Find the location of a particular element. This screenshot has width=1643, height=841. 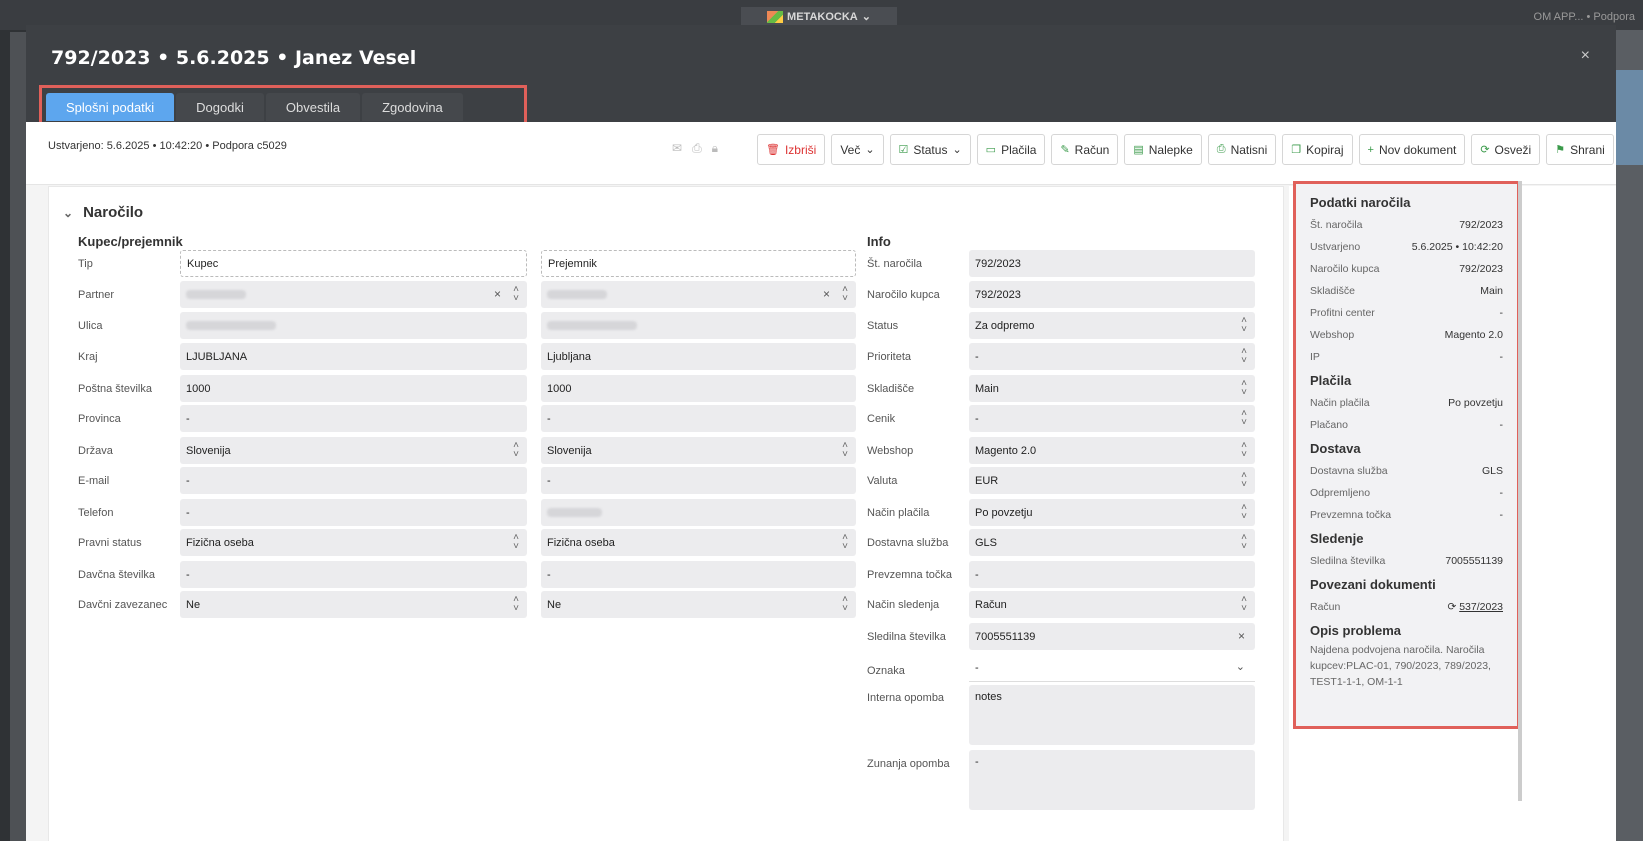

info-cenik-select: - ˄ ˅ is located at coordinates (1112, 418).